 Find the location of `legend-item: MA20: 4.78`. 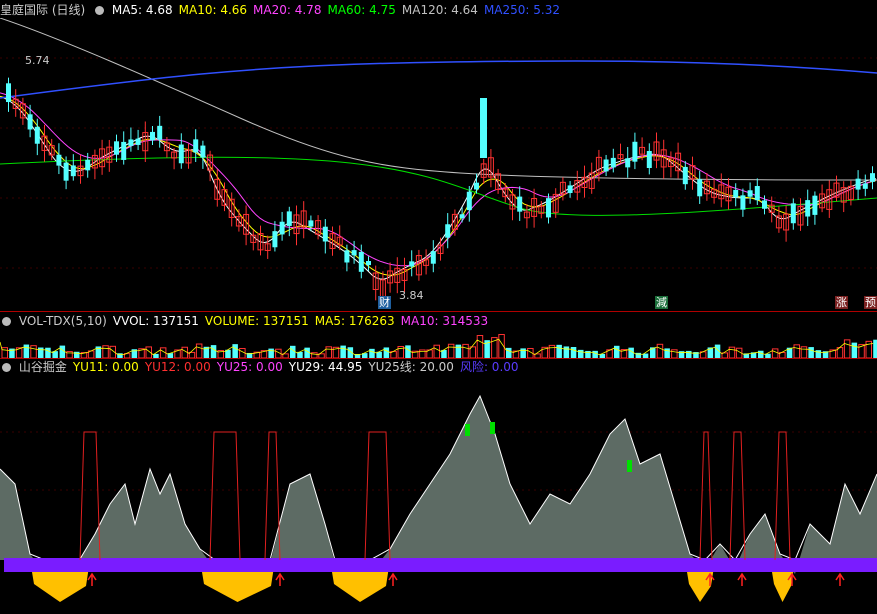

legend-item: MA20: 4.78 is located at coordinates (287, 10).